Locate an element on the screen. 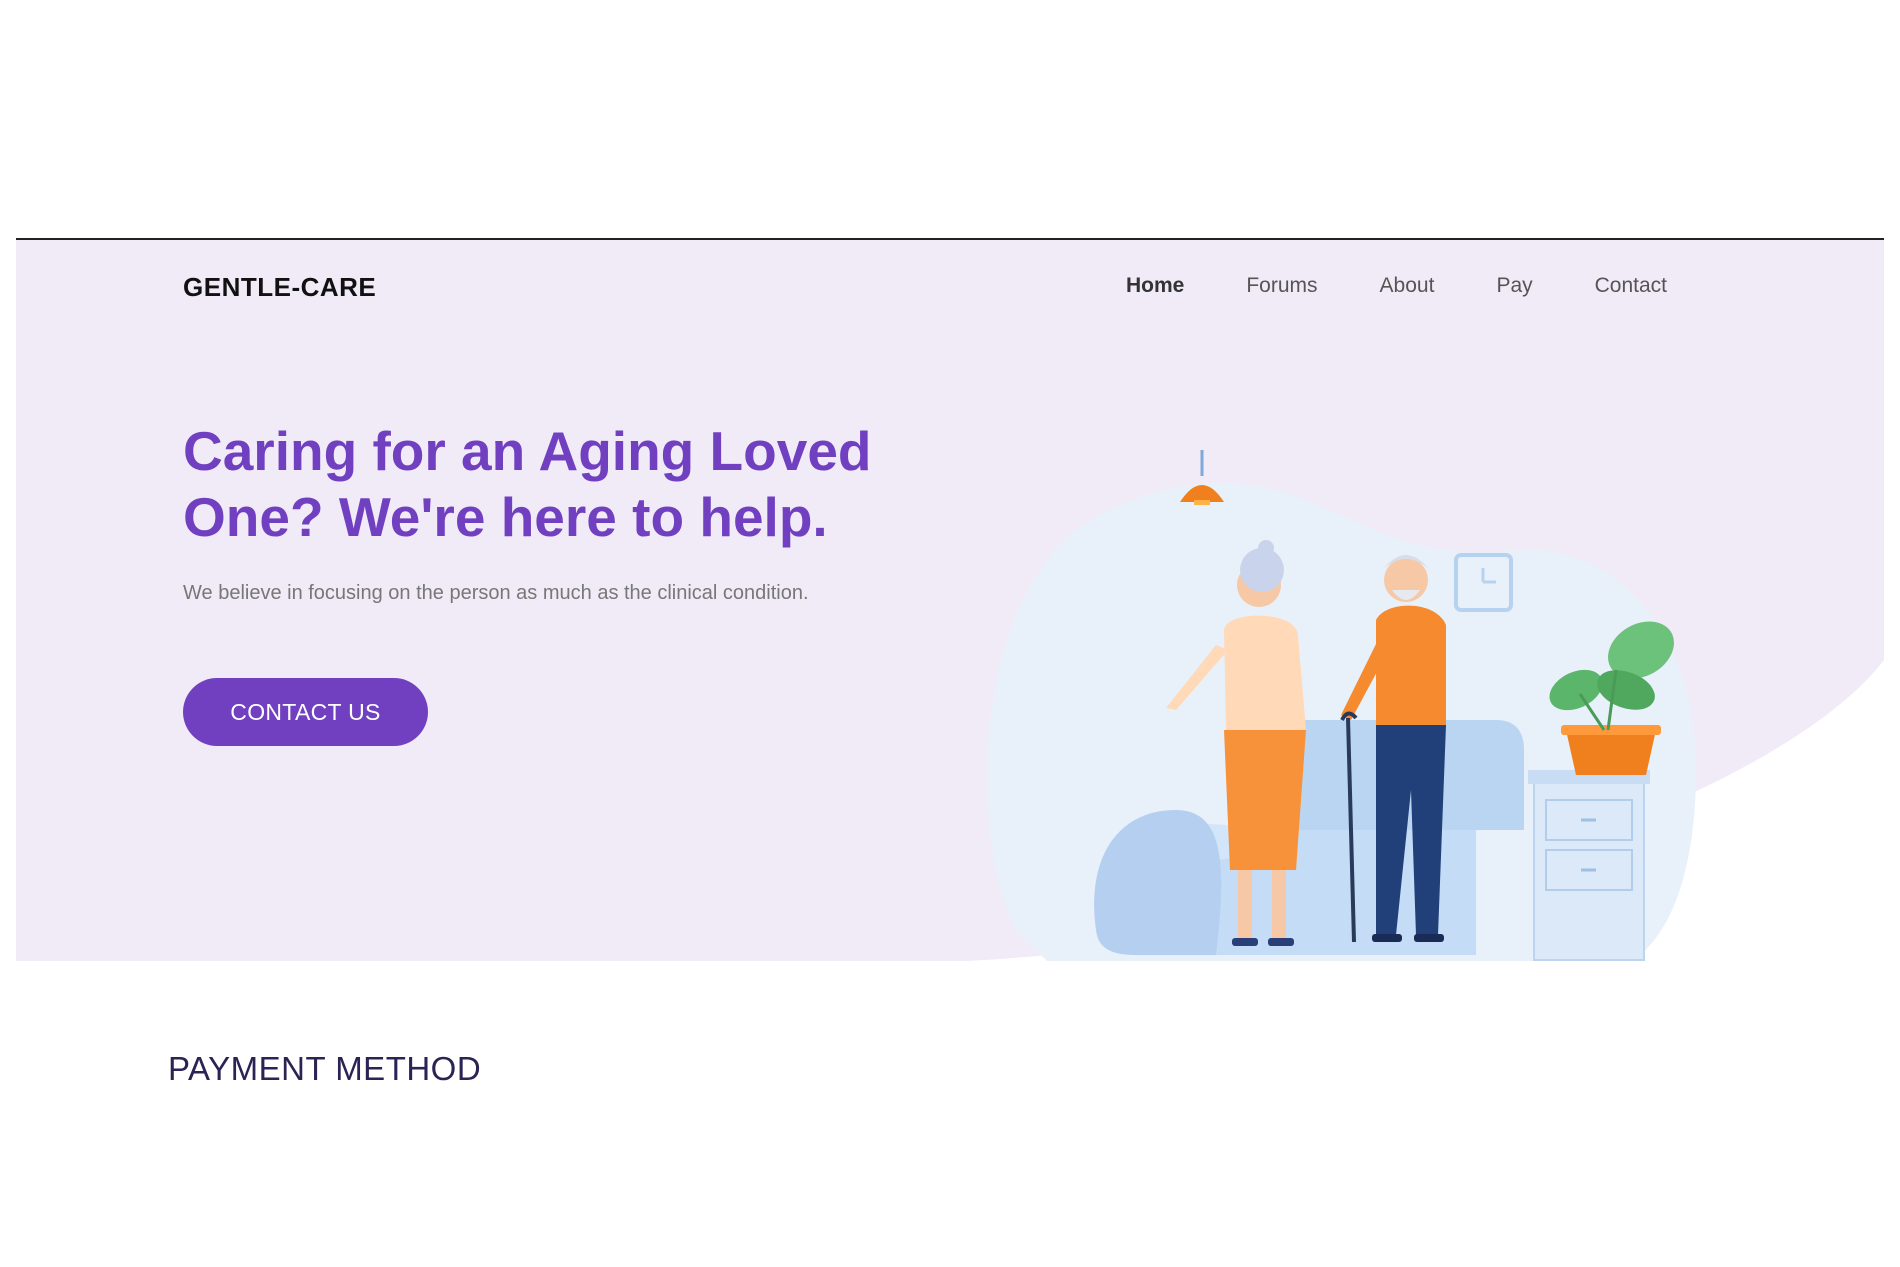 The image size is (1900, 1267). nav-item-contact: Contact is located at coordinates (1631, 286).